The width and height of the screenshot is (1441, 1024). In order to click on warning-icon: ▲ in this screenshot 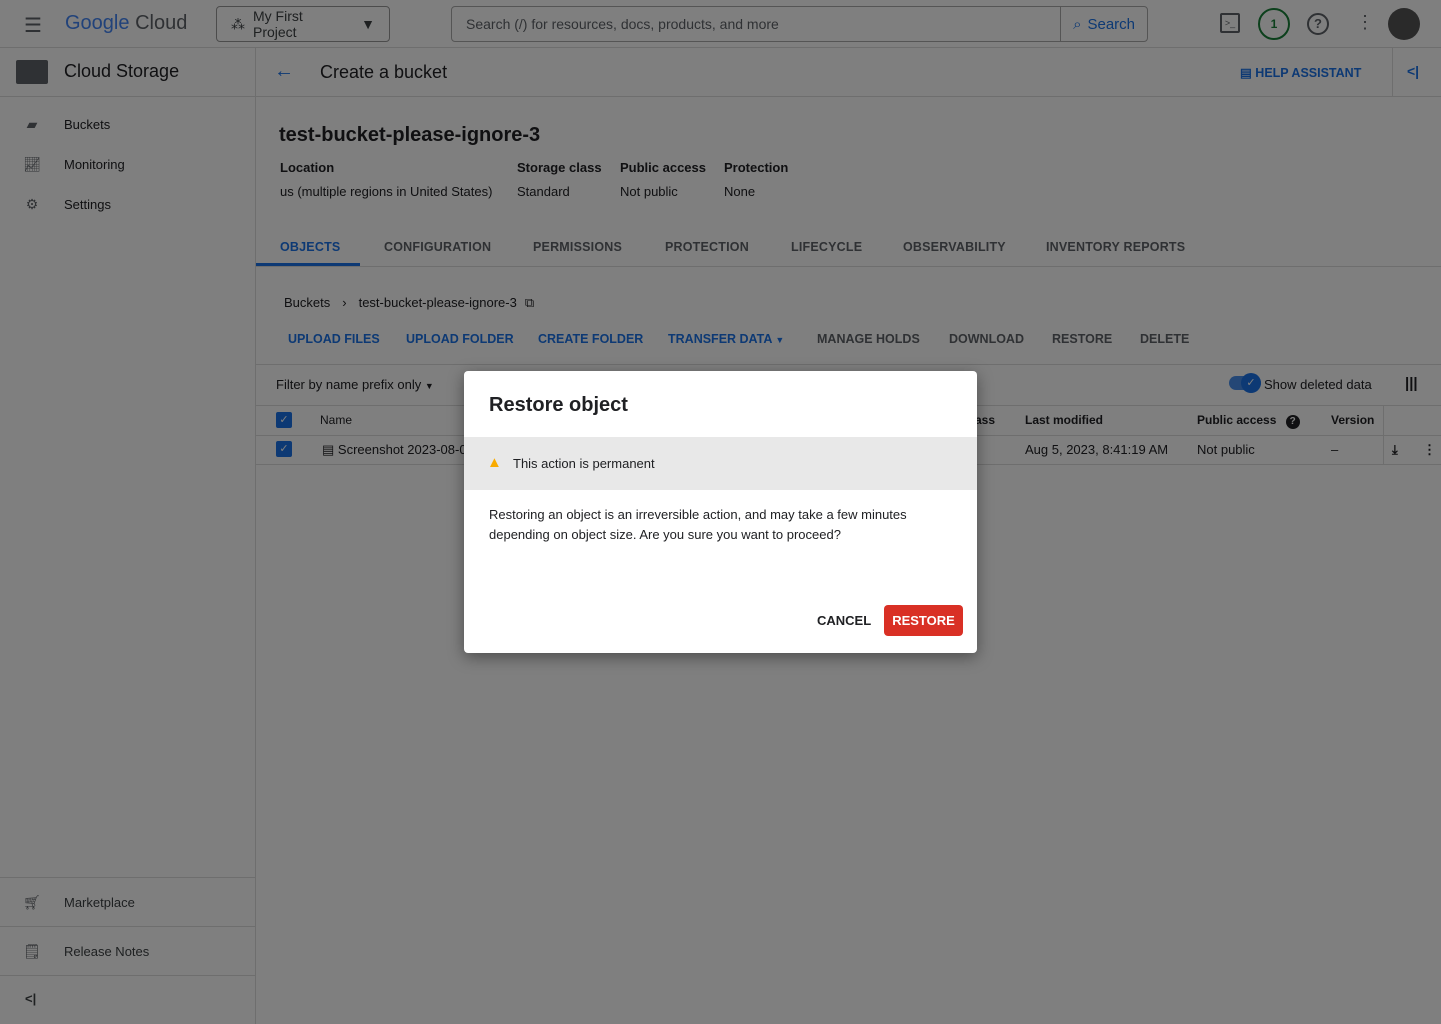, I will do `click(494, 462)`.